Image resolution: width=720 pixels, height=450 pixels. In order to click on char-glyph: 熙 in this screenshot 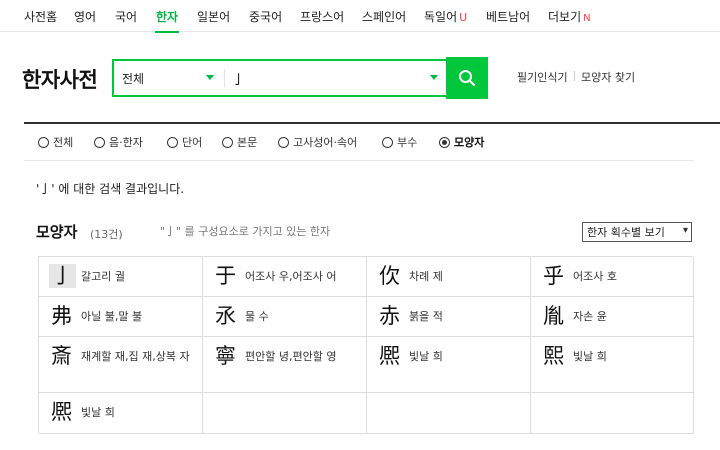, I will do `click(553, 356)`.